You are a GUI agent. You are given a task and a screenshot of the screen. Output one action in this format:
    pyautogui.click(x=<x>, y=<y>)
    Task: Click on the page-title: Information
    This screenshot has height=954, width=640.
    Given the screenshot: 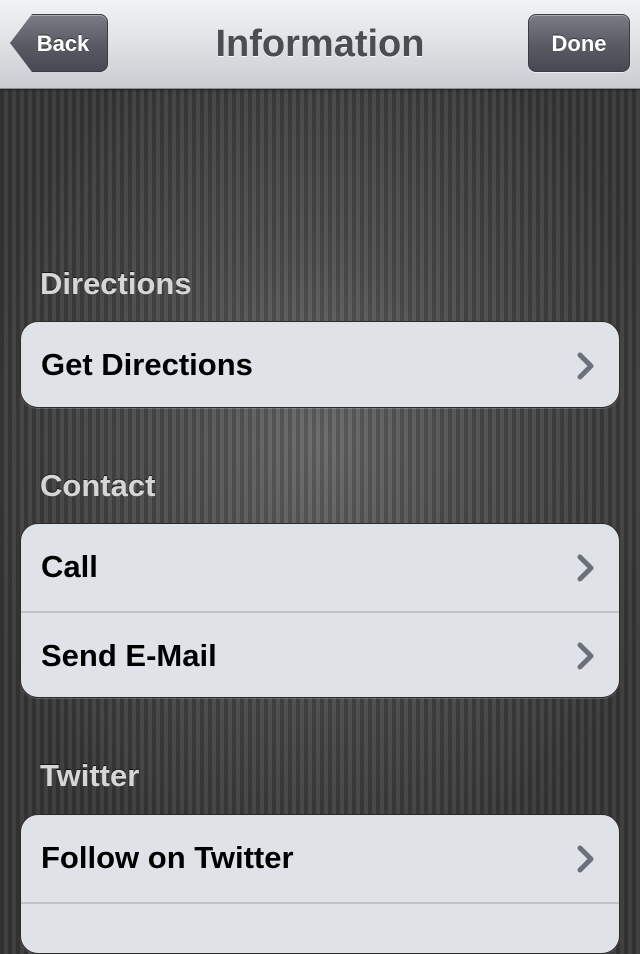 What is the action you would take?
    pyautogui.click(x=320, y=44)
    